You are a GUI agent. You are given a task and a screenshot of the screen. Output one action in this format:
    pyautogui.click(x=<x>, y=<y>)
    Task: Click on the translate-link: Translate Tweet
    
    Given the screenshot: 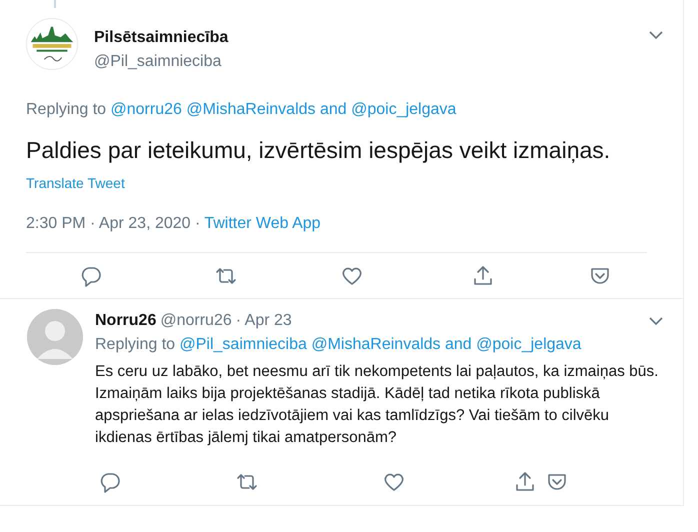 What is the action you would take?
    pyautogui.click(x=75, y=183)
    